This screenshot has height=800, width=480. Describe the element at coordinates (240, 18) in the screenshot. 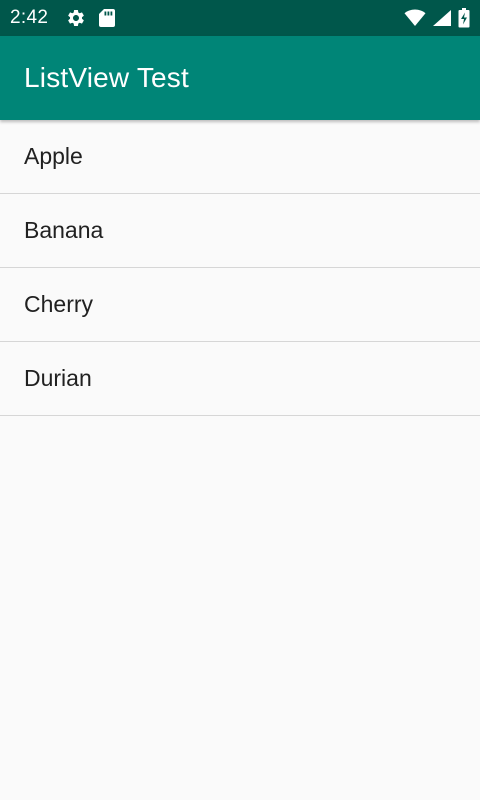

I see `status-bar: 2:42` at that location.